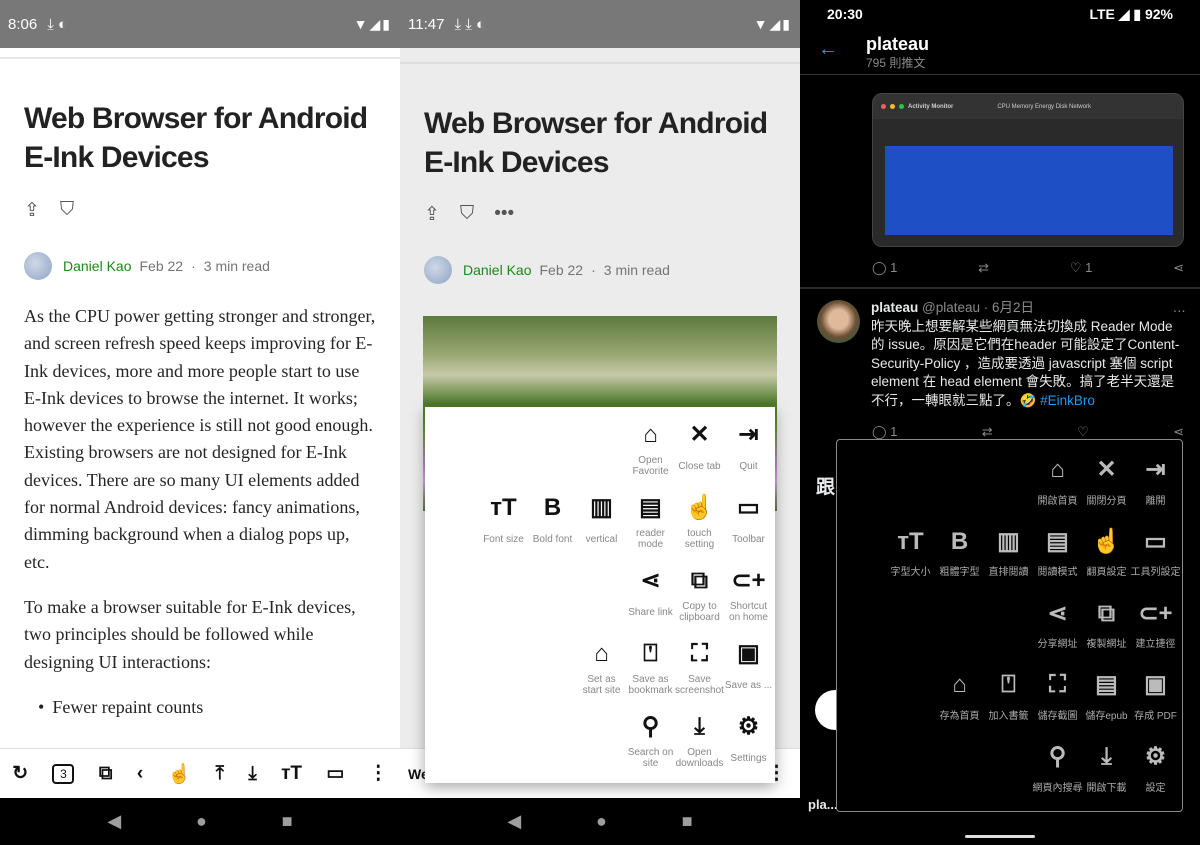  What do you see at coordinates (650, 453) in the screenshot?
I see `menu-item-home: ⌂ Open Favorite` at bounding box center [650, 453].